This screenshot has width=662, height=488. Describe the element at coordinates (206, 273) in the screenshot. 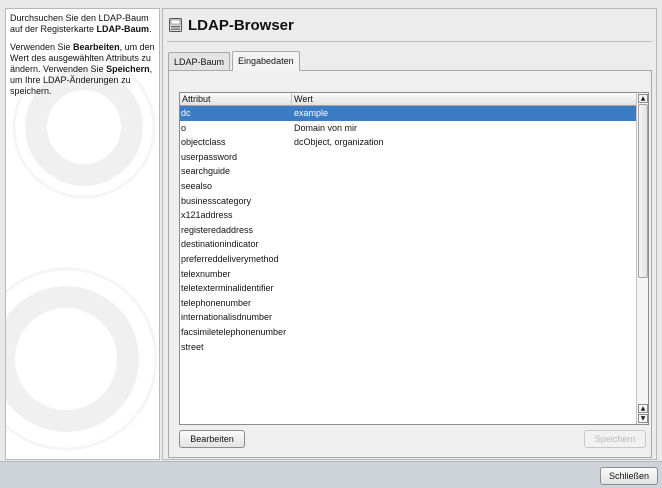

I see `attribute-cell: telexnumber` at that location.